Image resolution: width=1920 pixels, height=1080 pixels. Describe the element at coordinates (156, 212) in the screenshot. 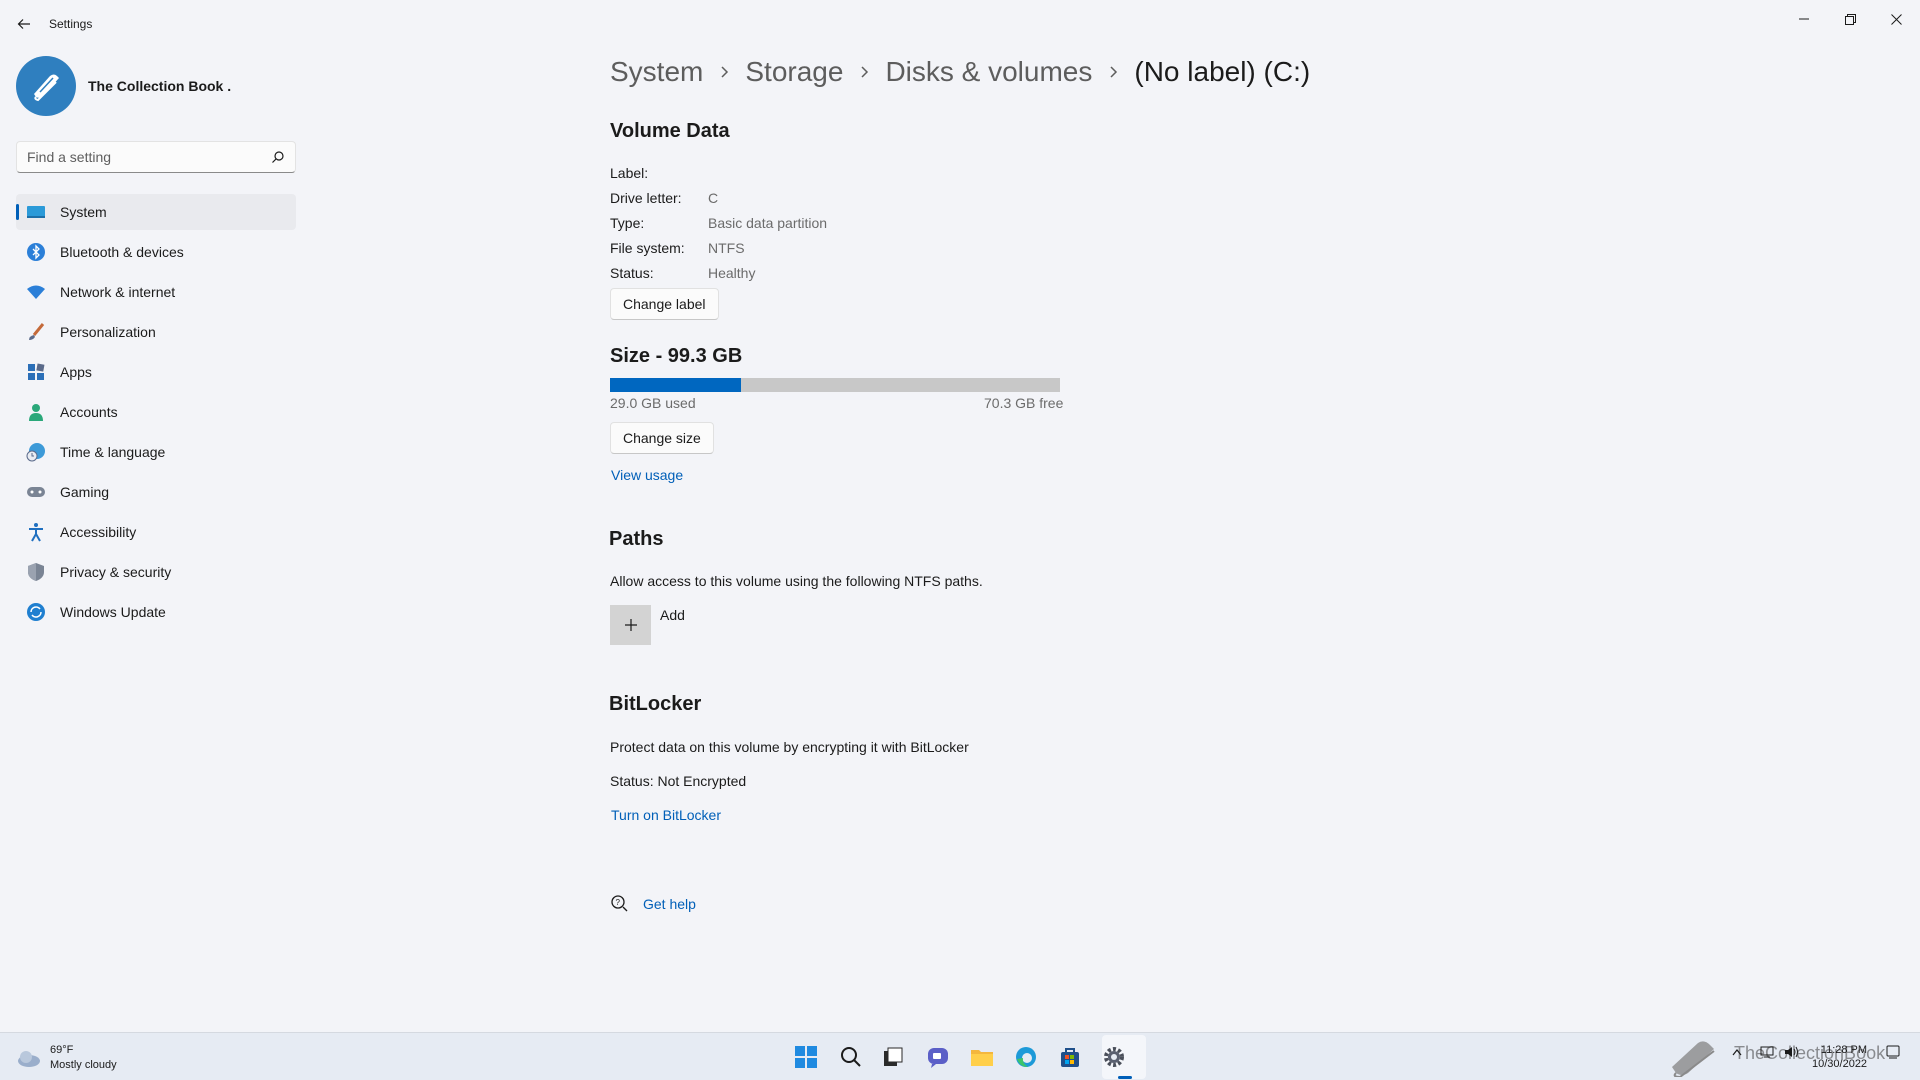

I see `sidebar-item-system: System` at that location.